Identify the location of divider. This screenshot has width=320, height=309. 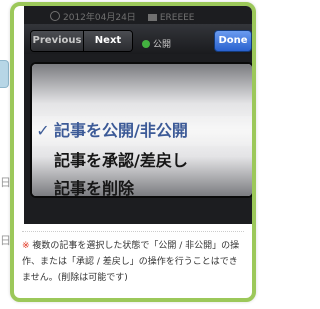
(133, 231).